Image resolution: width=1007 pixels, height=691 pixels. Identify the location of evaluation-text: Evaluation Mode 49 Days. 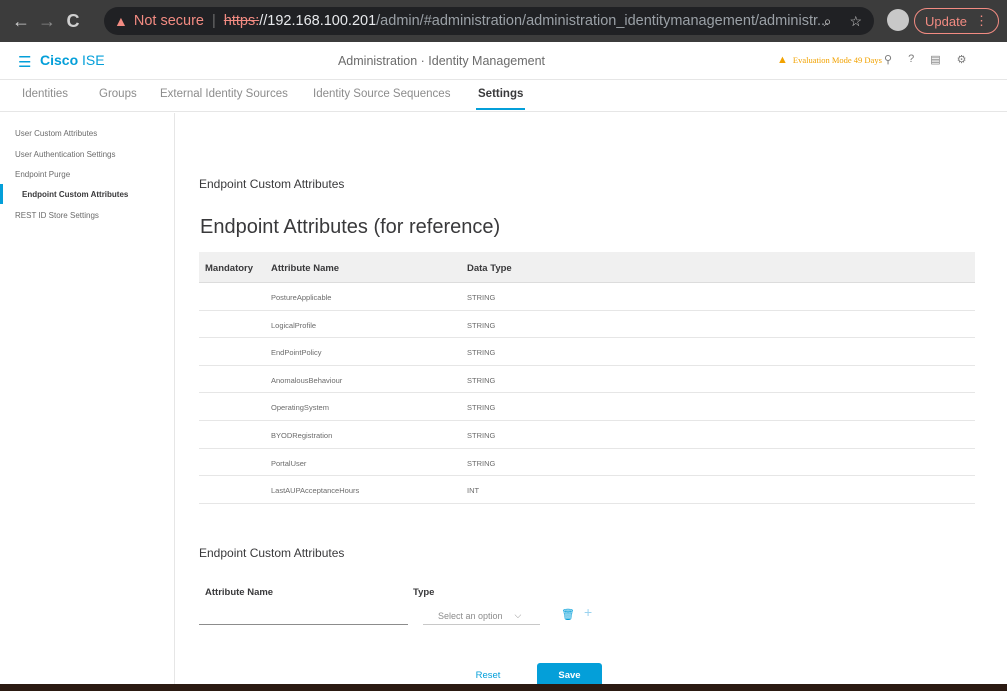
(837, 60).